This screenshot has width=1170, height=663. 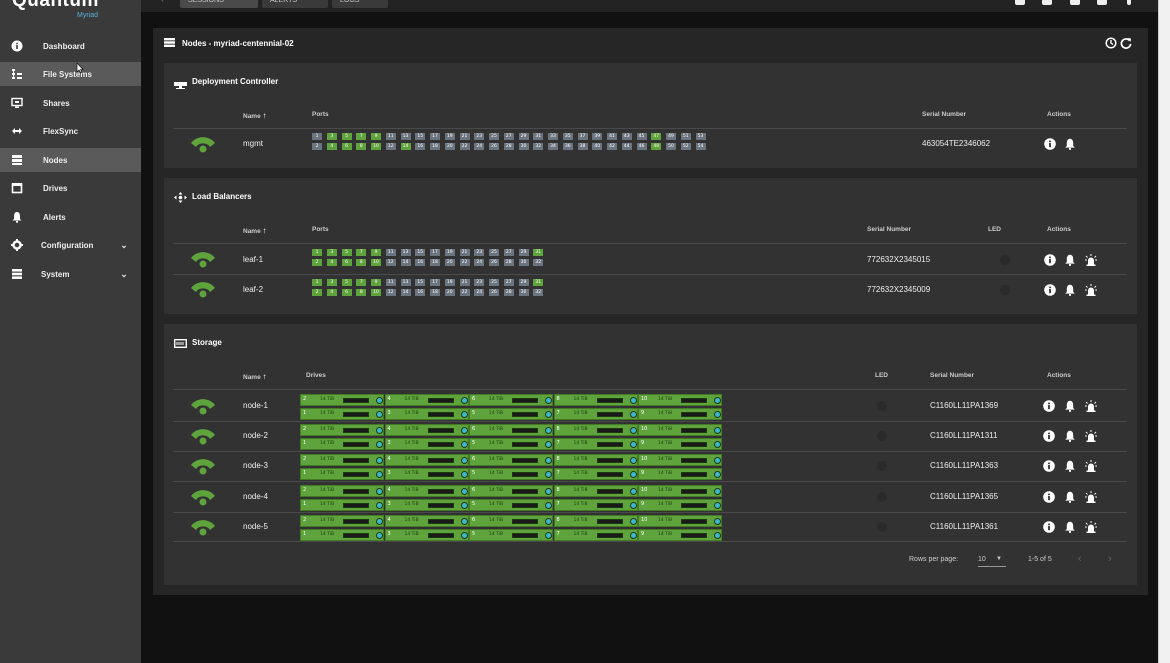 I want to click on port-40: 40, so click(x=597, y=146).